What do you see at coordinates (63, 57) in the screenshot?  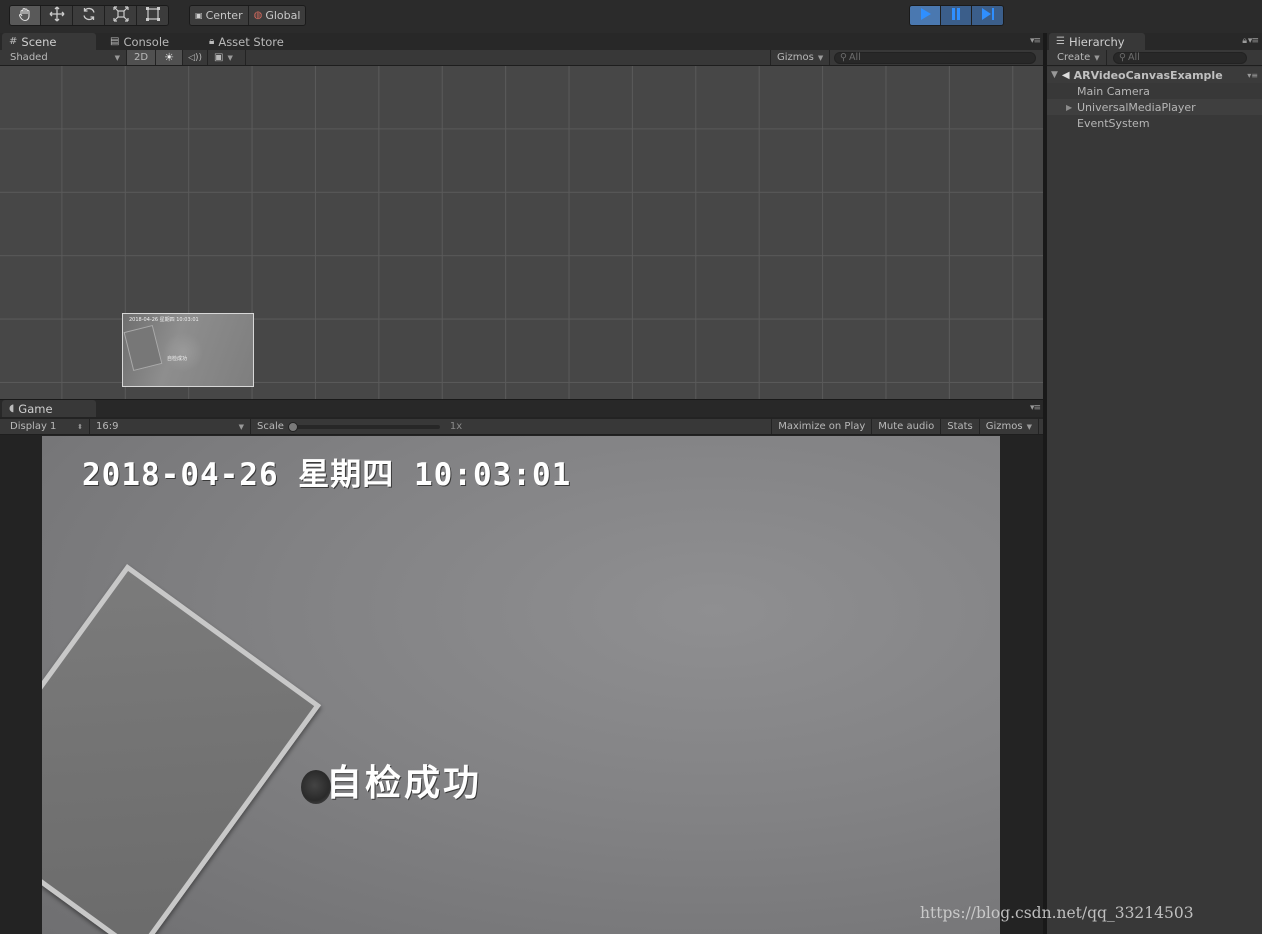 I see `shading-mode-dropdown: Shaded ▼` at bounding box center [63, 57].